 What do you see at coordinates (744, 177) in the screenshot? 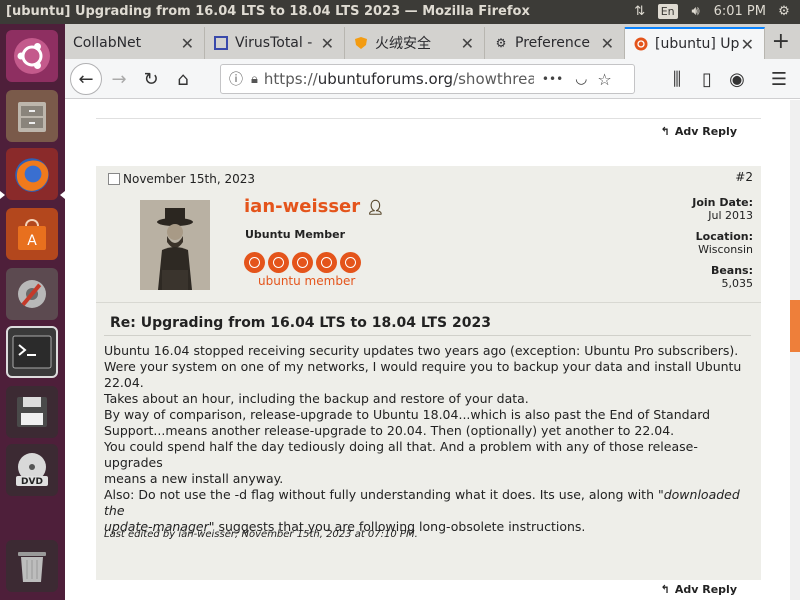
I see `post-number-link: #2` at bounding box center [744, 177].